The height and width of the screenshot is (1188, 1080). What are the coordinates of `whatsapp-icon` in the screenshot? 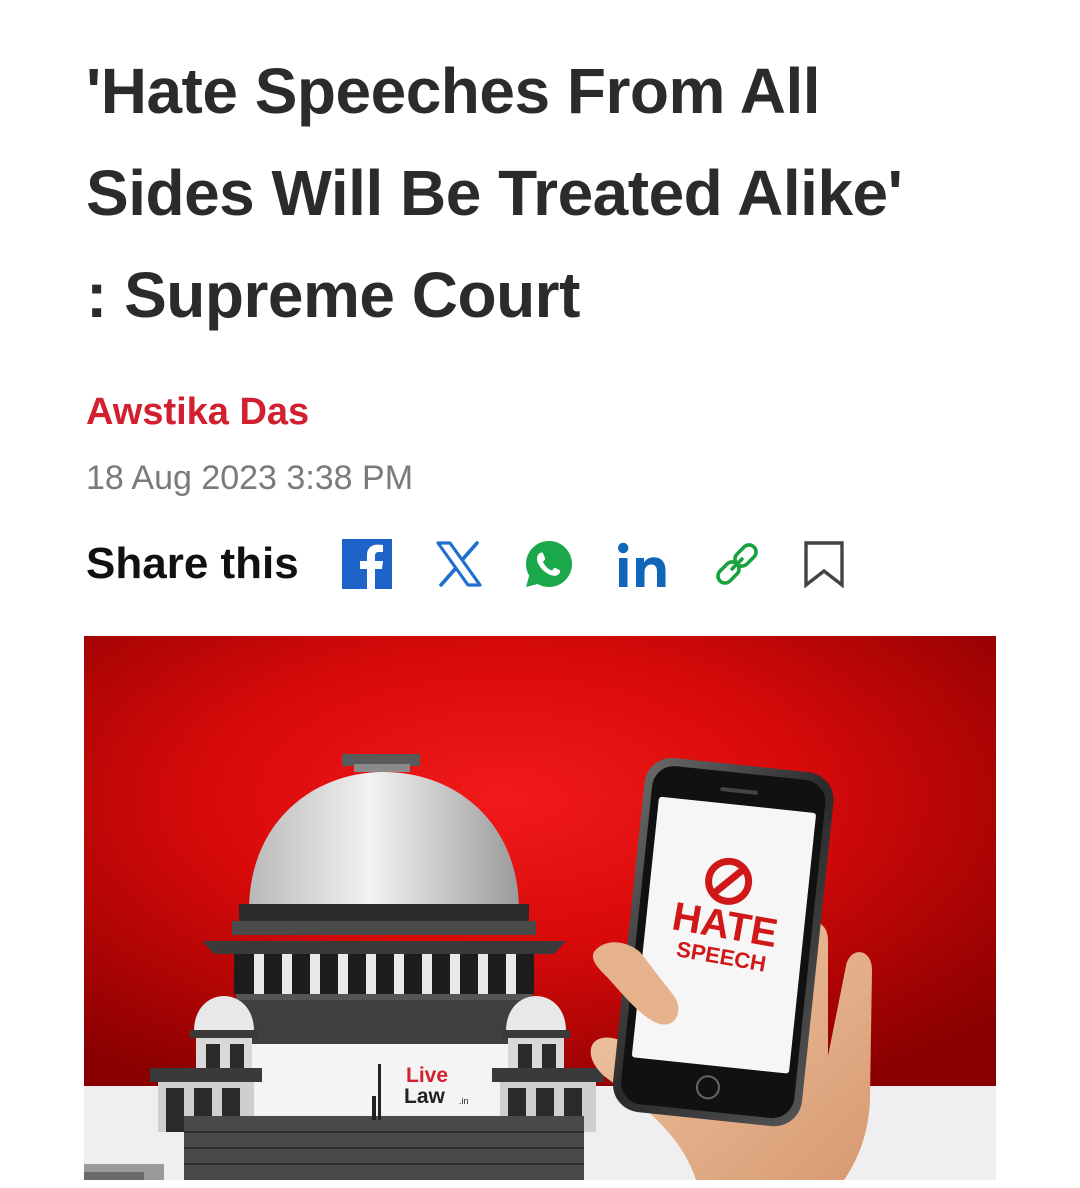 It's located at (549, 564).